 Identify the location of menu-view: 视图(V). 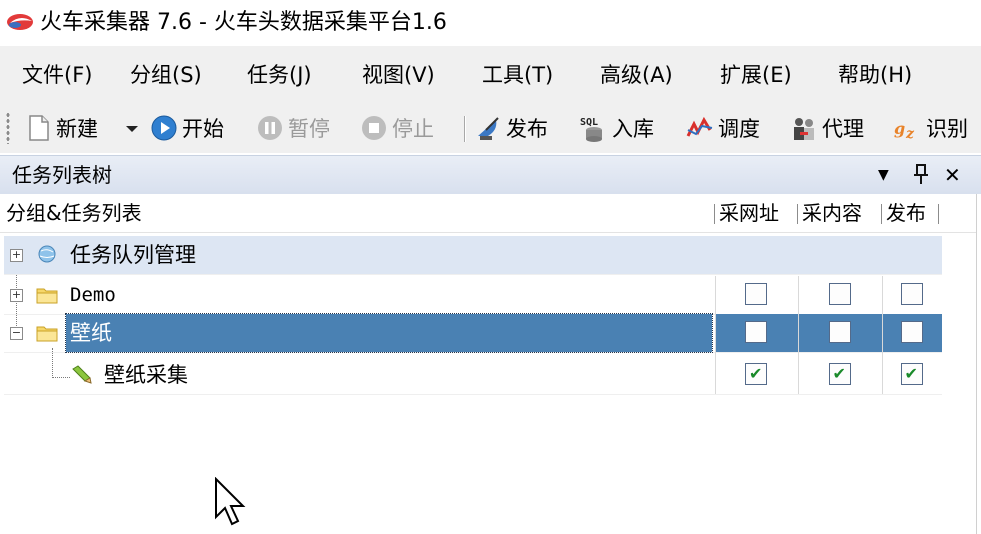
(398, 75).